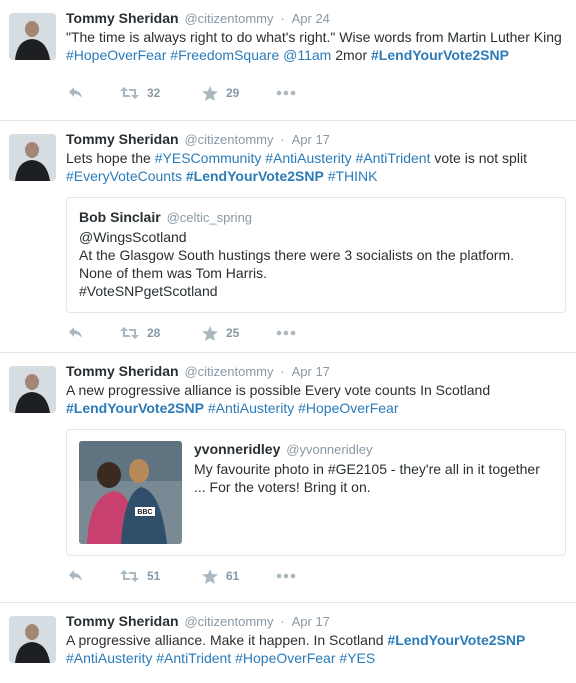  I want to click on quoted-line: None of them was Tom Harris., so click(173, 273).